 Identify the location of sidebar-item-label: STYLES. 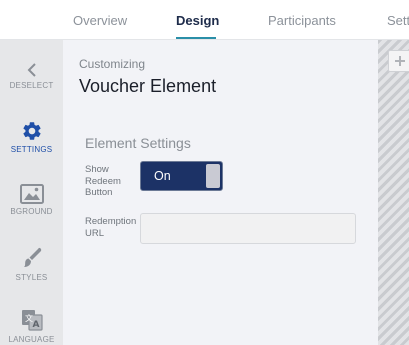
(31, 277).